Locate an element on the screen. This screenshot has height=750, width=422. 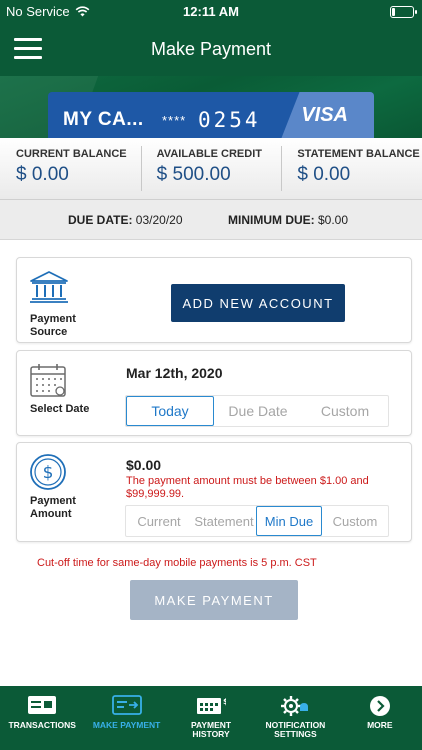
clock: 12:11 AM is located at coordinates (211, 11).